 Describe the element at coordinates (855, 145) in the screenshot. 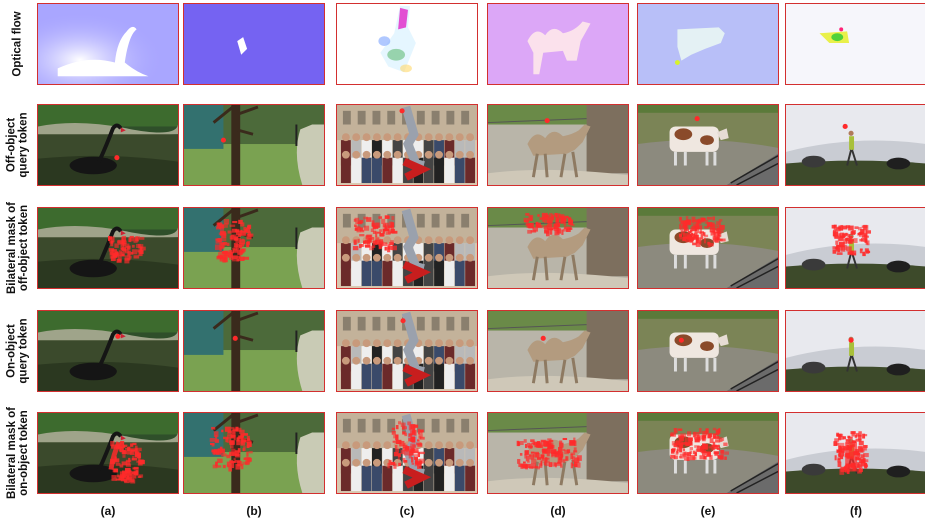

I see `query-off-image-dog` at that location.